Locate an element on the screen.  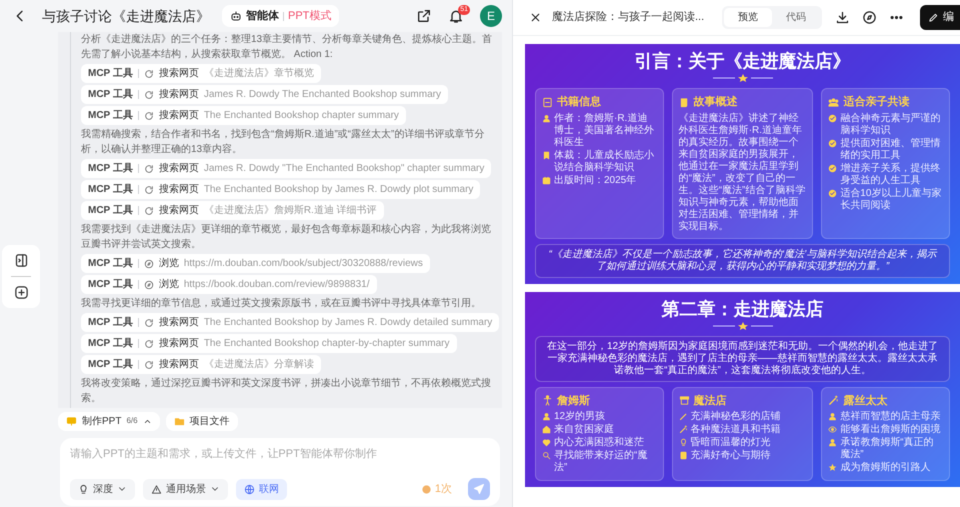
card-heading: 露丝太太 is located at coordinates (865, 401).